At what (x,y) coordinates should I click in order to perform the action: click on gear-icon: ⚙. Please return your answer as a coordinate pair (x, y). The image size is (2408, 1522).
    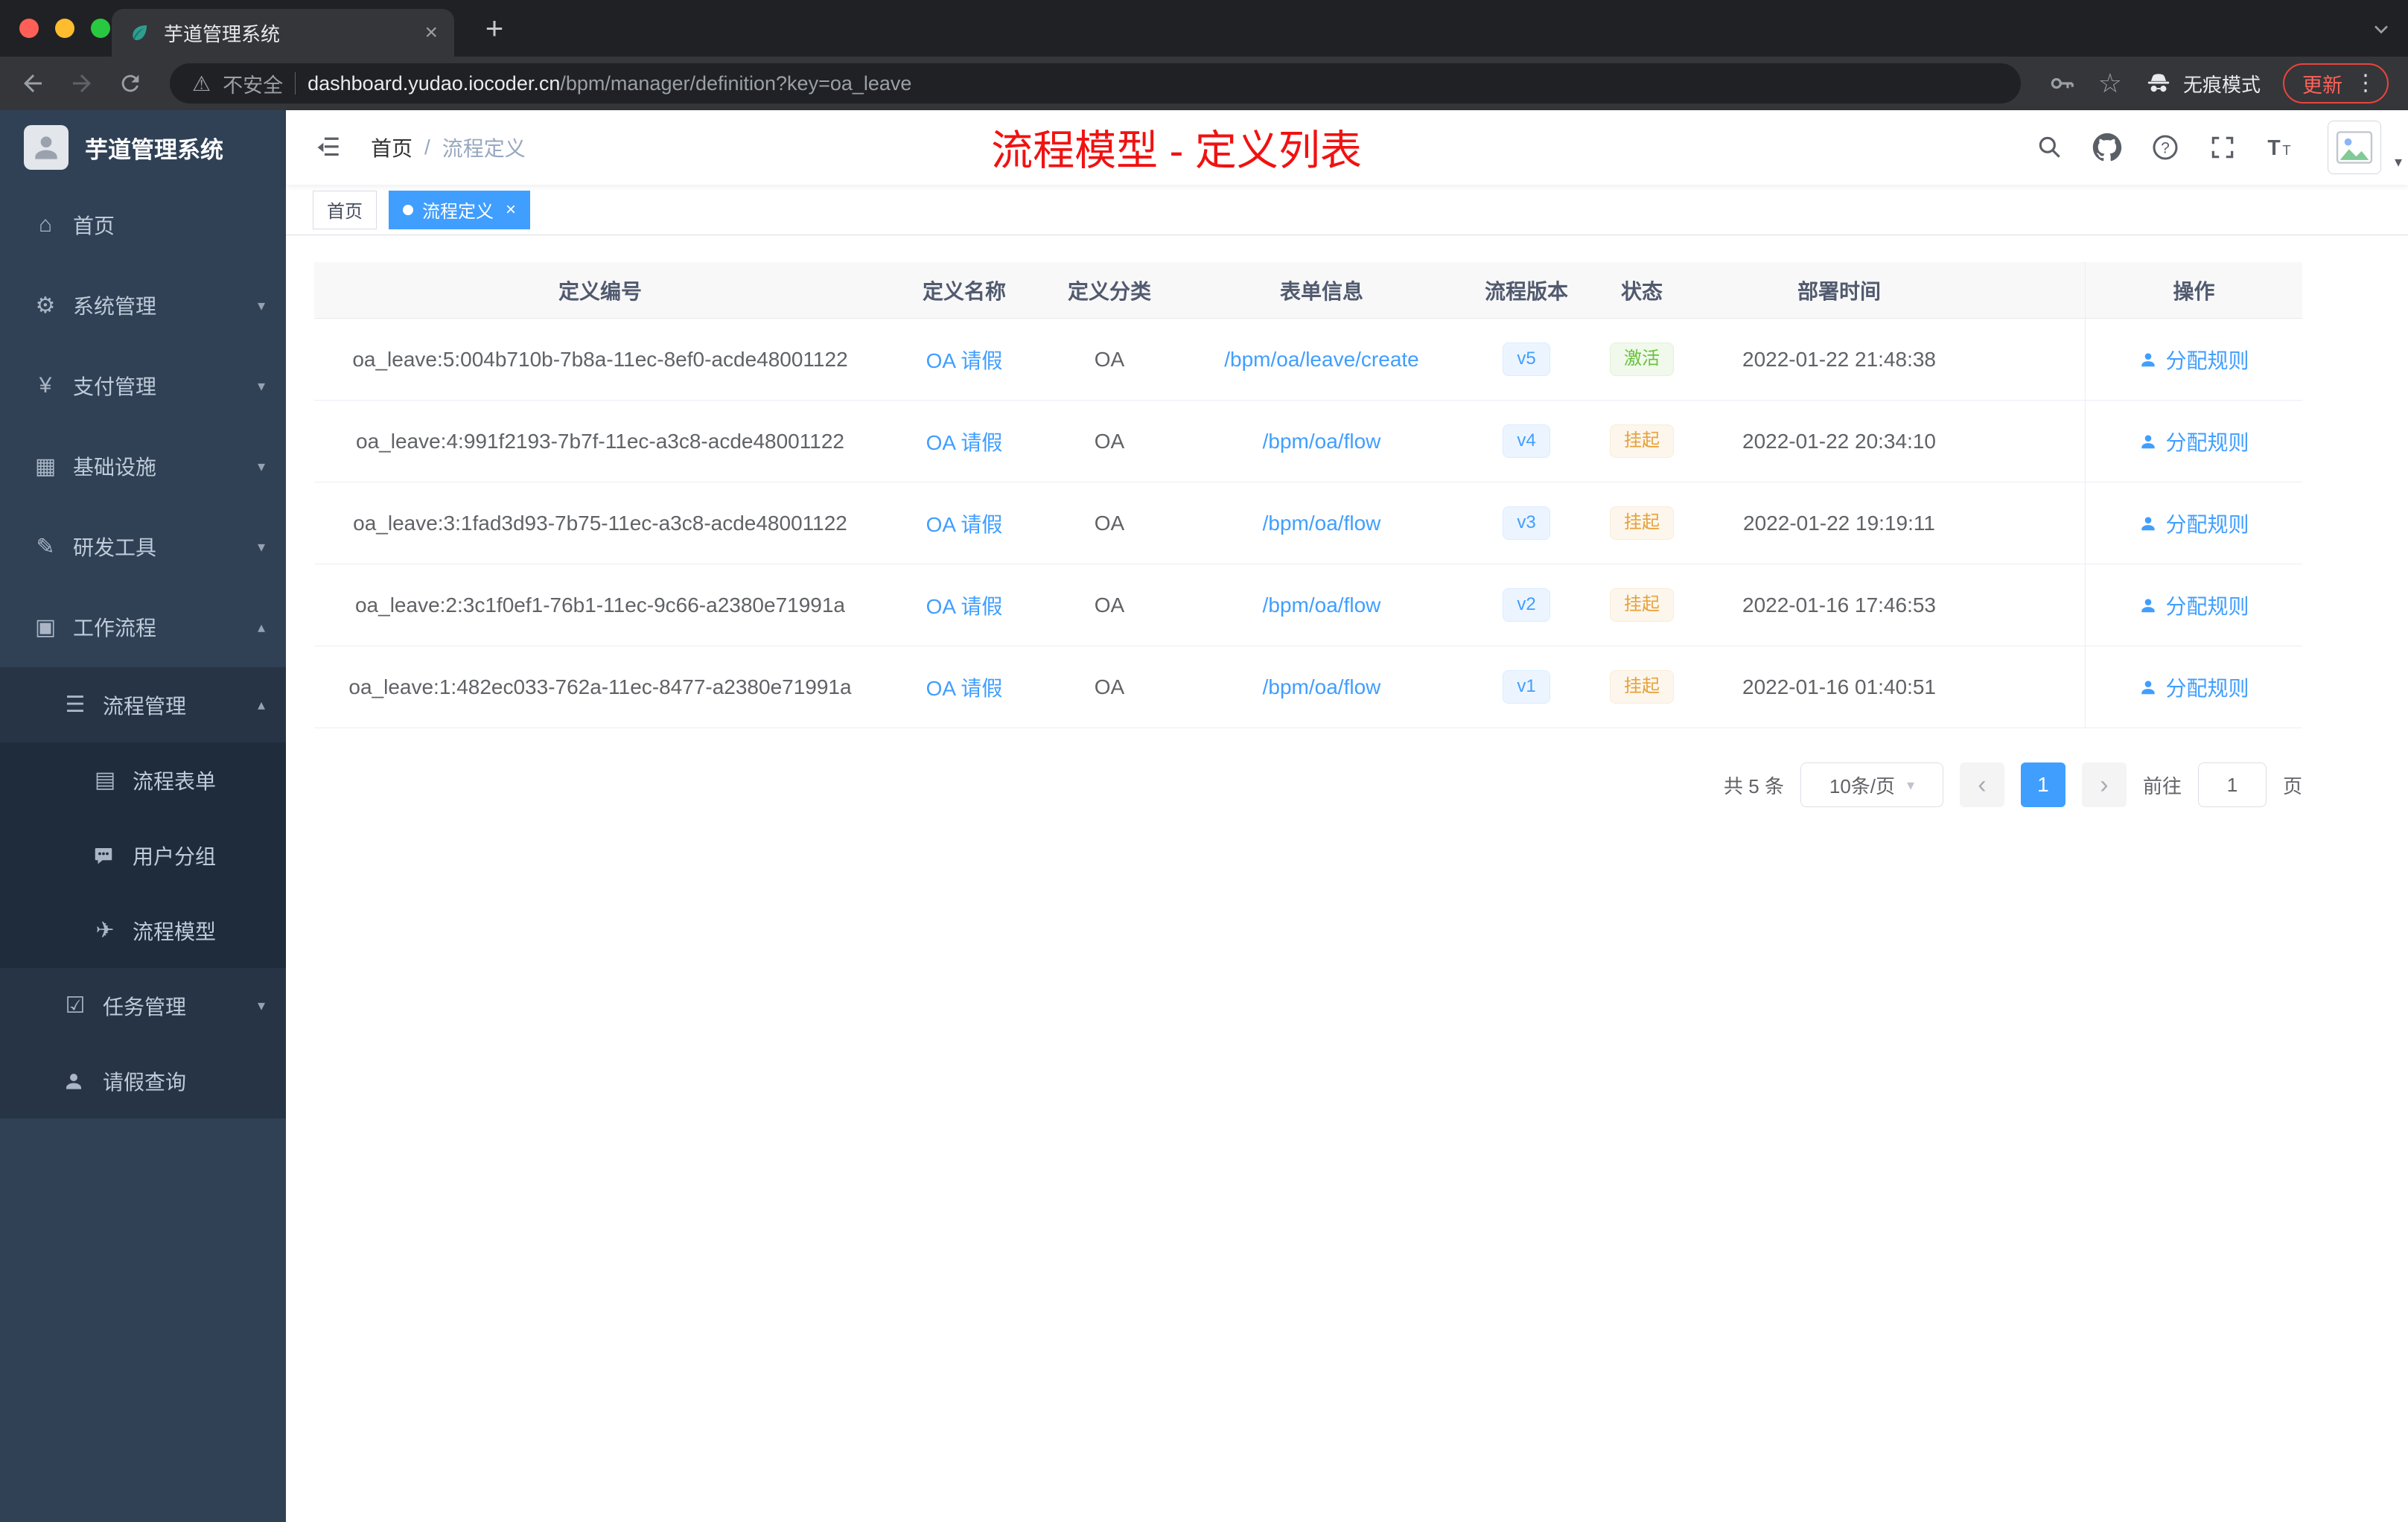
    Looking at the image, I should click on (45, 305).